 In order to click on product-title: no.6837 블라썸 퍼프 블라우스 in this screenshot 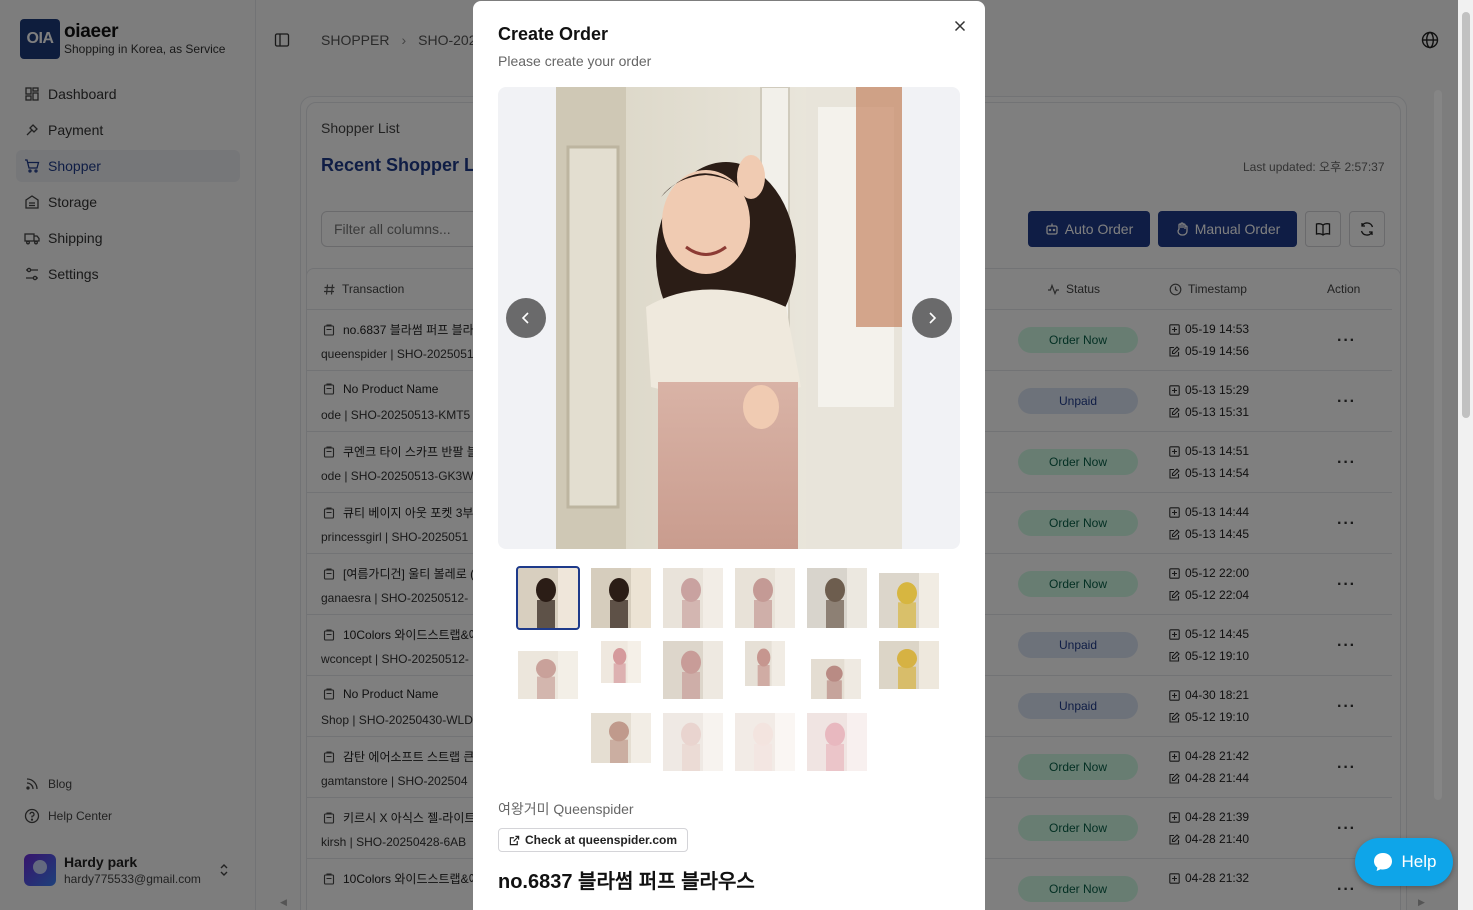, I will do `click(626, 882)`.